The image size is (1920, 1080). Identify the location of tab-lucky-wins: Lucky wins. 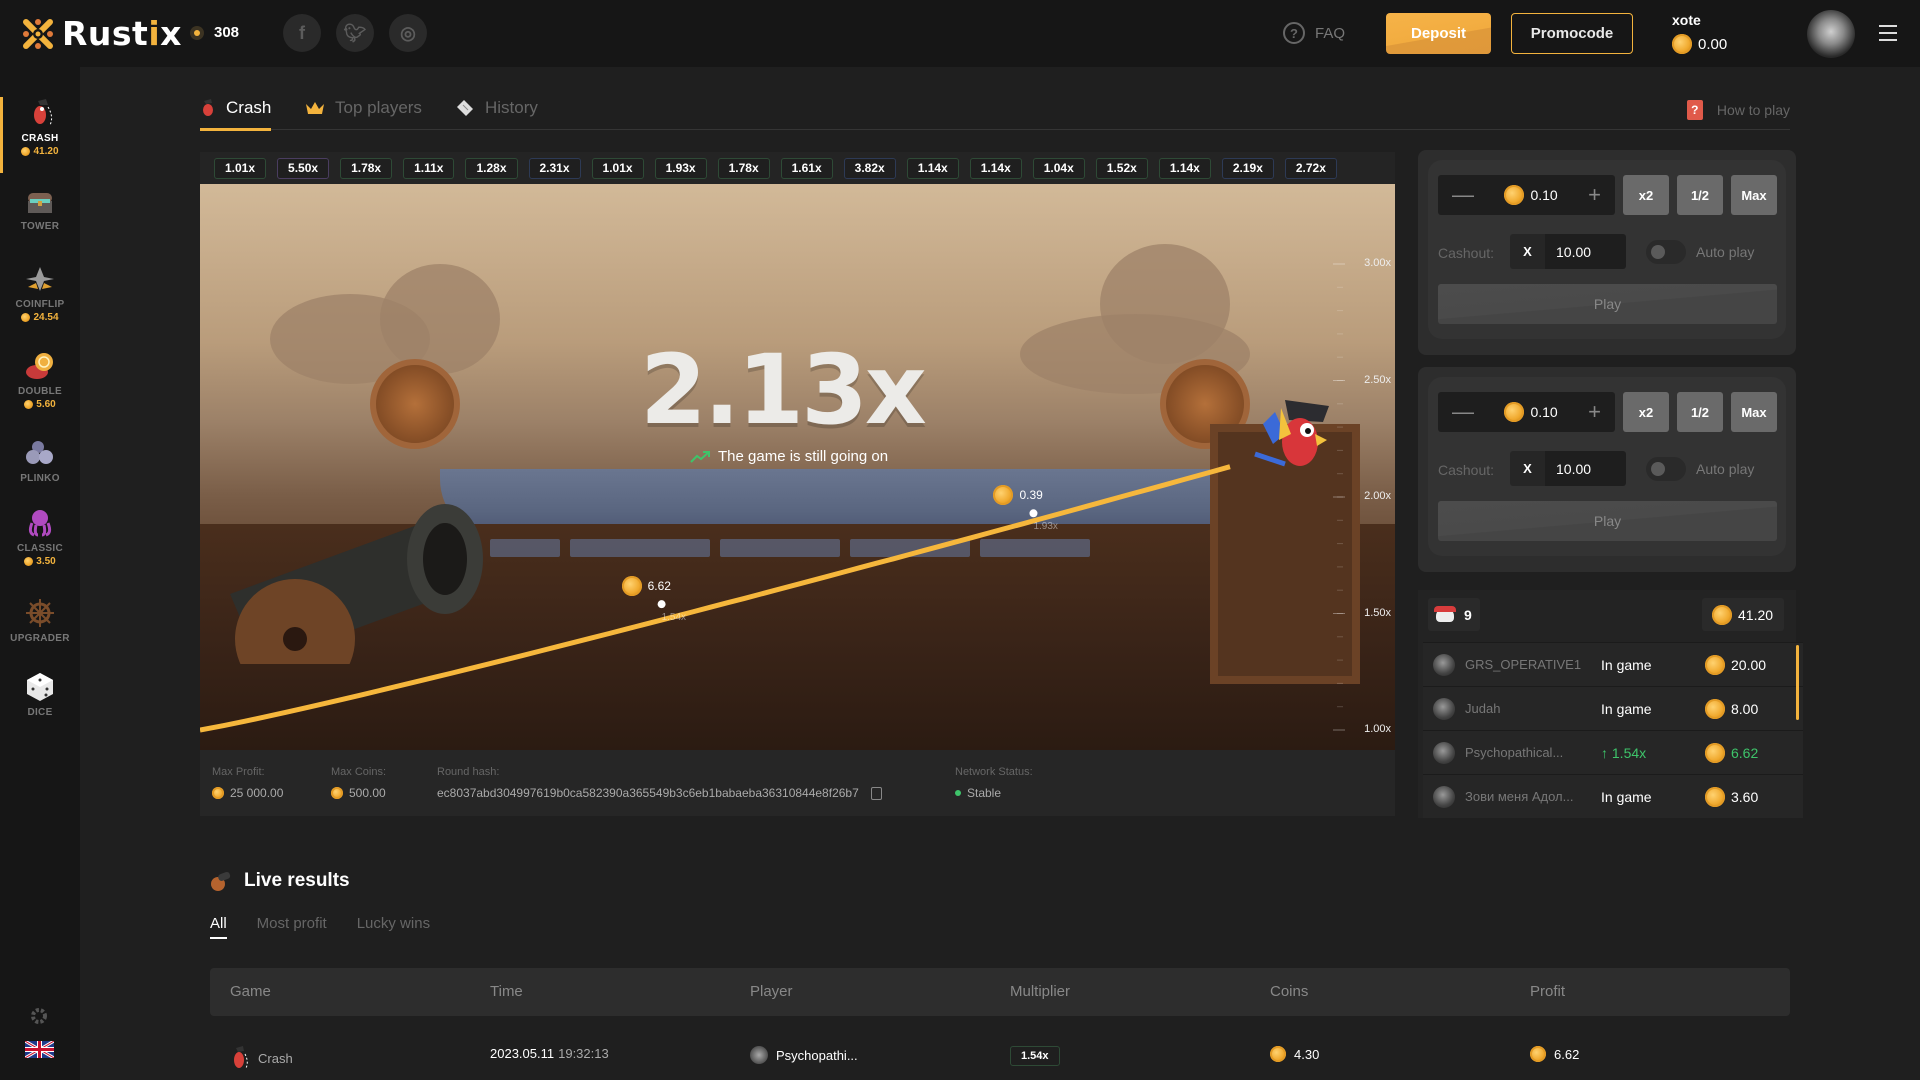
(393, 927).